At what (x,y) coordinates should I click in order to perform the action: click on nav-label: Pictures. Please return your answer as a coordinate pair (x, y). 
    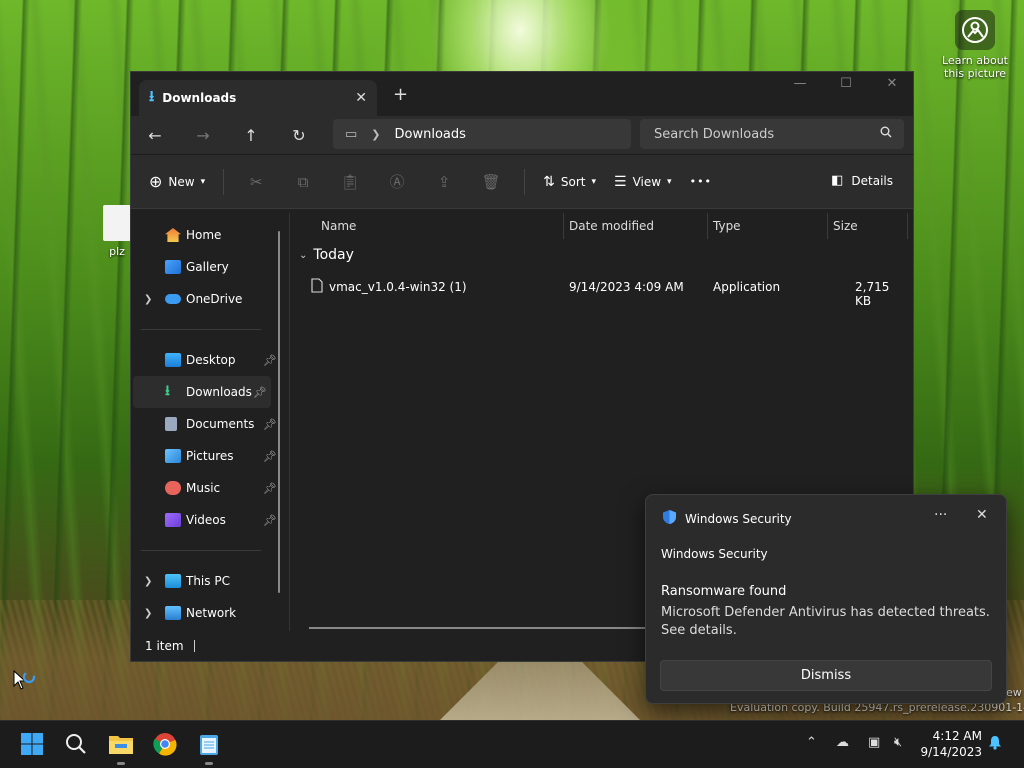
    Looking at the image, I should click on (210, 456).